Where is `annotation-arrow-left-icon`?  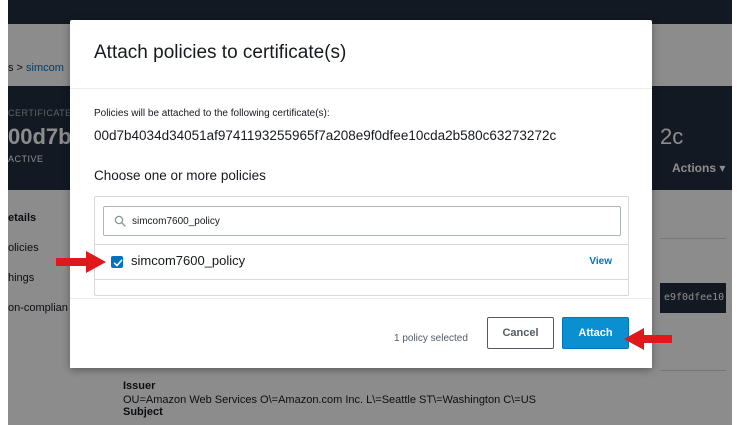
annotation-arrow-left-icon is located at coordinates (648, 339).